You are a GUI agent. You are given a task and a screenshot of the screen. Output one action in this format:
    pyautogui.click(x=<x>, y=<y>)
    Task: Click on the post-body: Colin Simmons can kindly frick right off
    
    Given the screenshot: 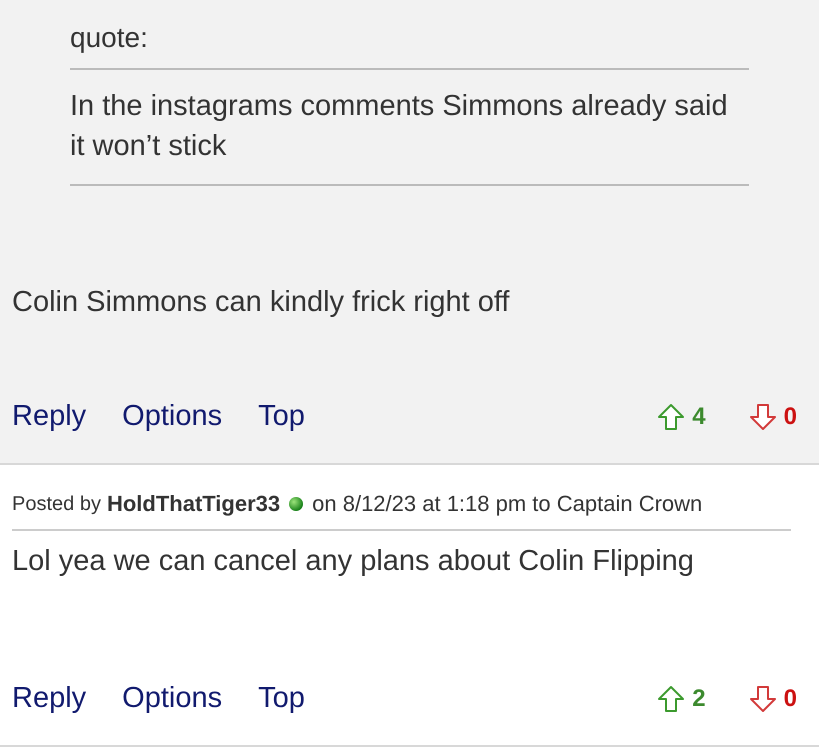 What is the action you would take?
    pyautogui.click(x=261, y=302)
    